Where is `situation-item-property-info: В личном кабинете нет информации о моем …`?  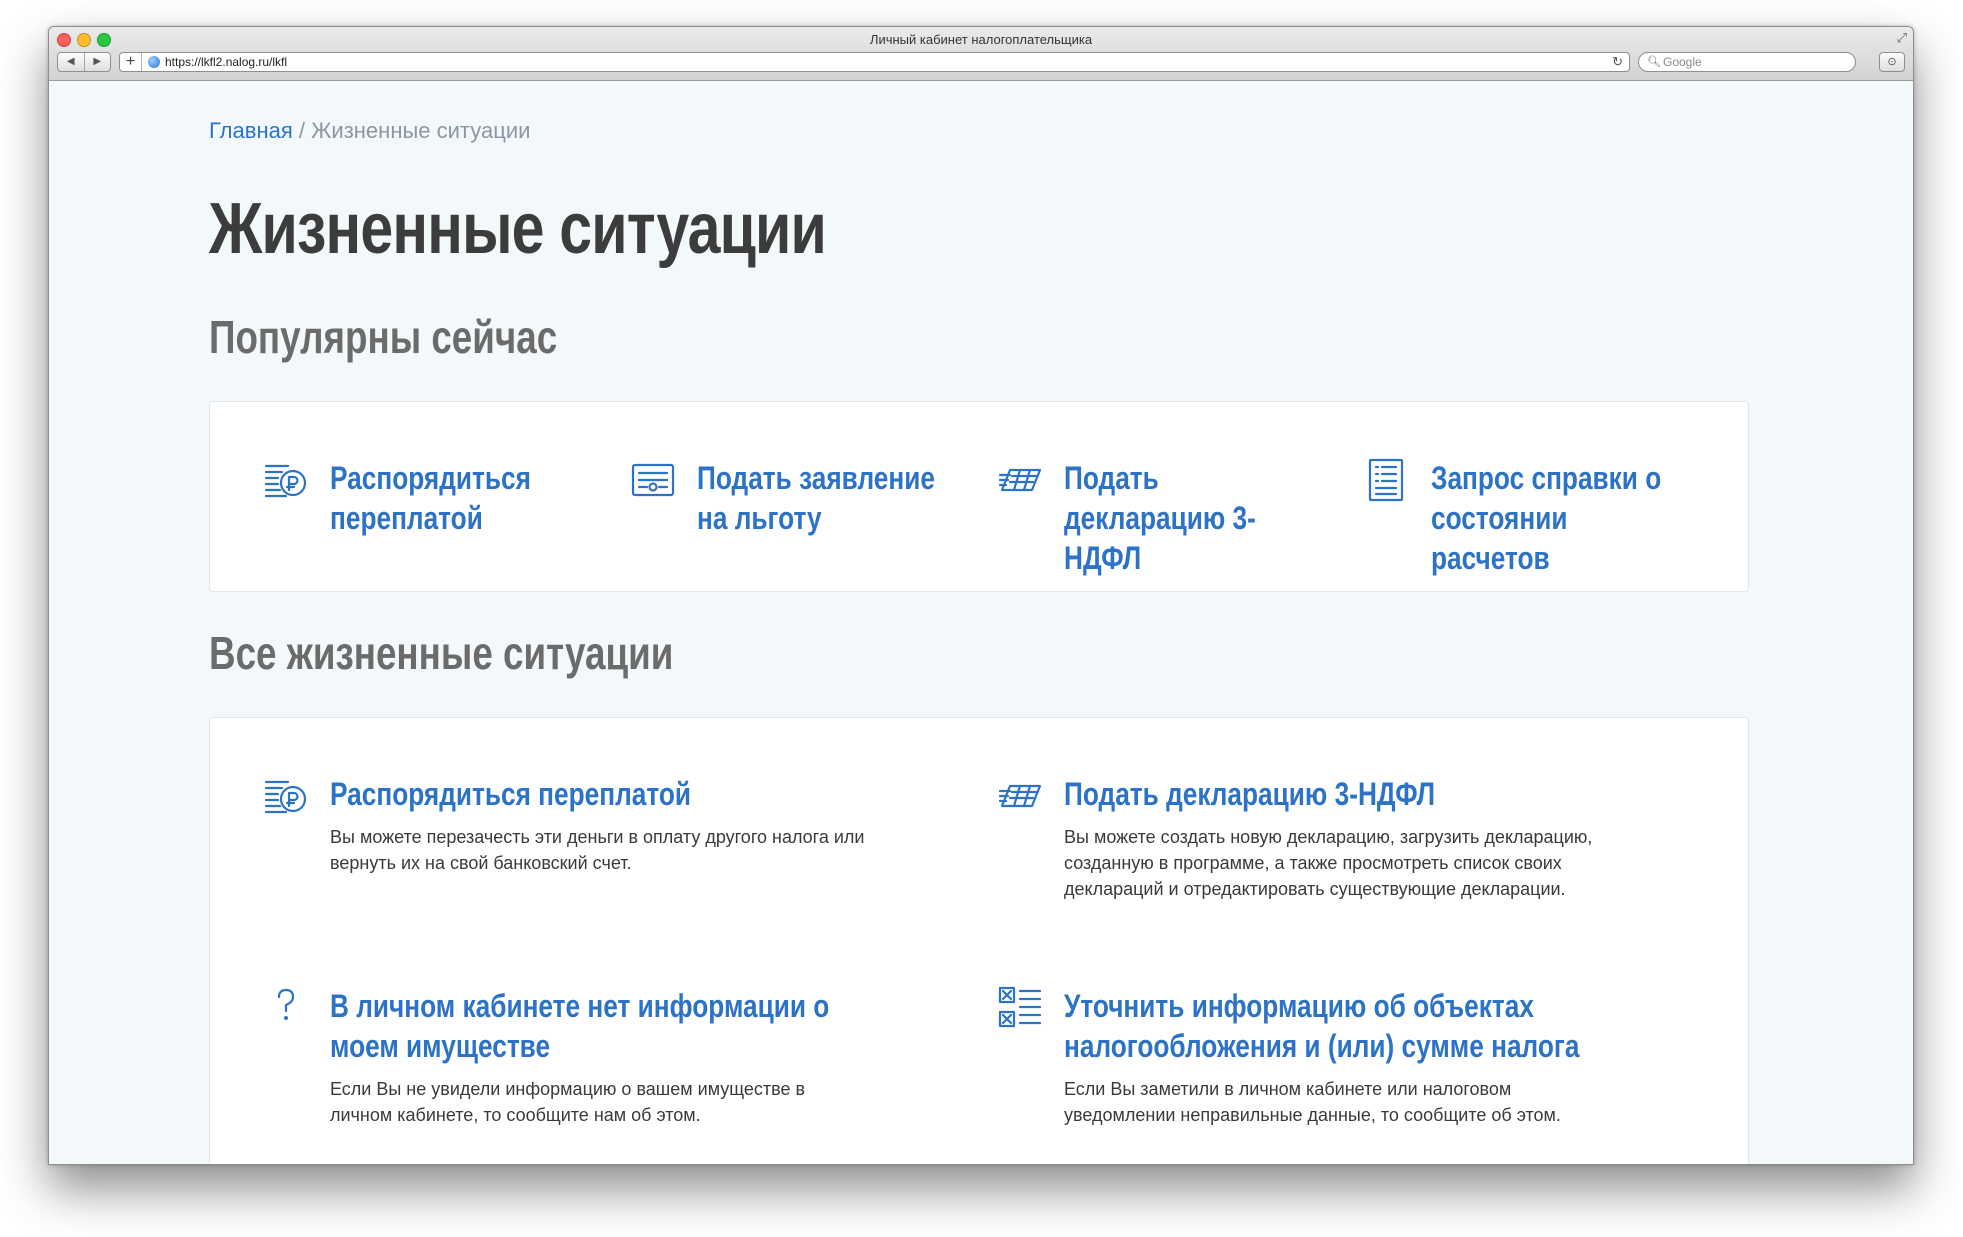
situation-item-property-info: В личном кабинете нет информации о моем … is located at coordinates (587, 1057).